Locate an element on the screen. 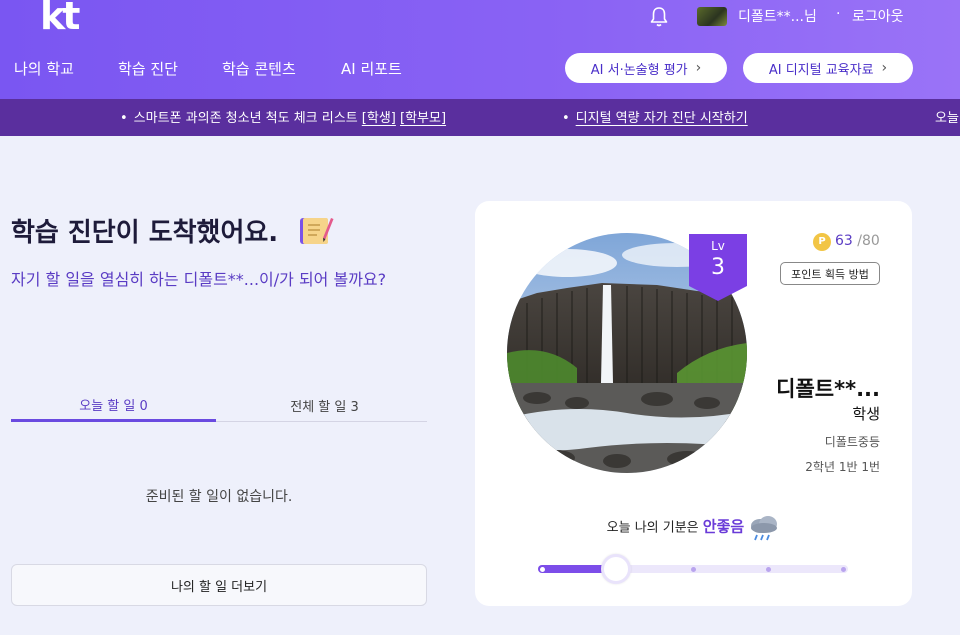 The width and height of the screenshot is (960, 635). ai-digital-materials-button: AI 디지털 교육자료 › is located at coordinates (828, 68).